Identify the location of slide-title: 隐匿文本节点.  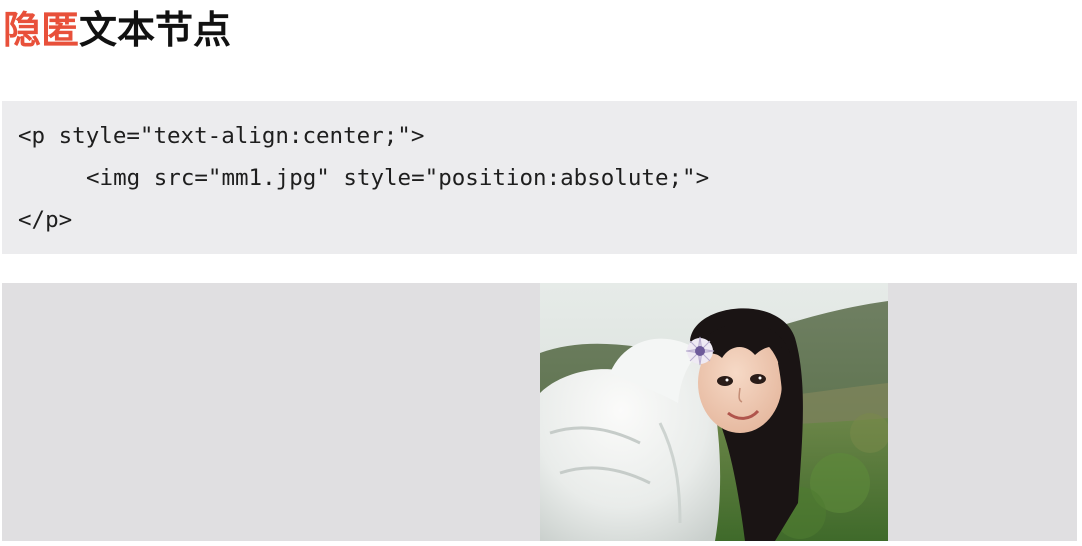
(117, 30).